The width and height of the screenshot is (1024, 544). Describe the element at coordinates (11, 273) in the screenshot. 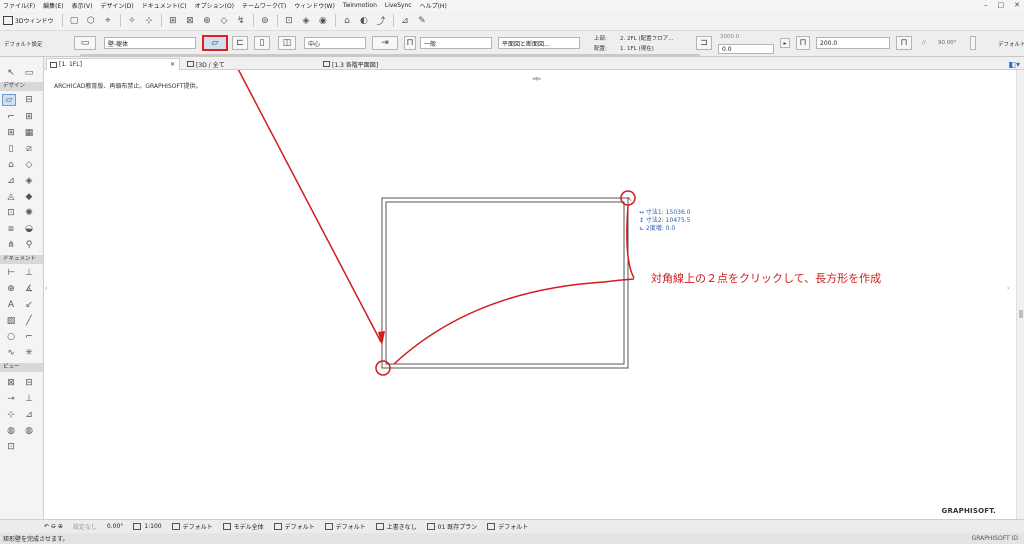

I see `dimension-tool-icon: ⊢` at that location.